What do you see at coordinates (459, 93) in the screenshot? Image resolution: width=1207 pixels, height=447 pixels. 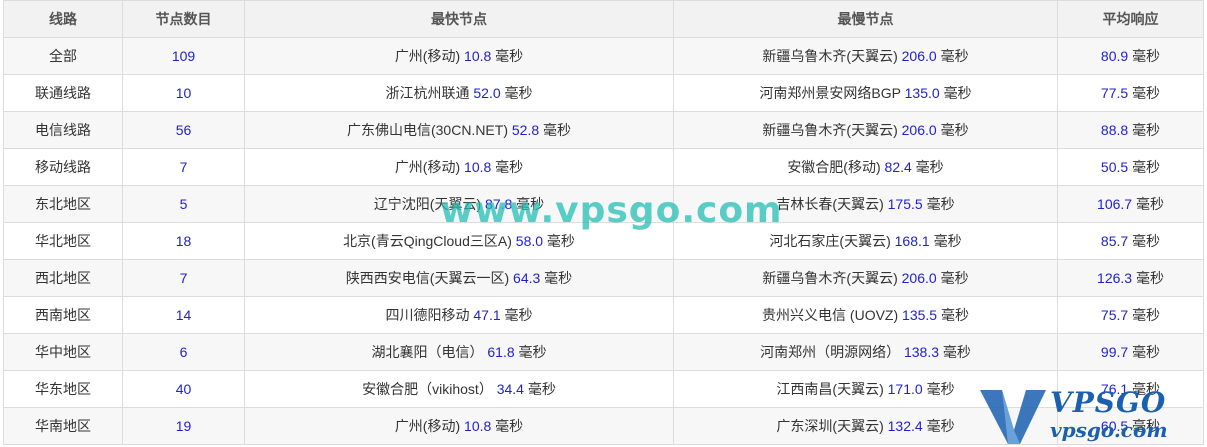 I see `cell-fastest: 浙江杭州联通 52.0 毫秒` at bounding box center [459, 93].